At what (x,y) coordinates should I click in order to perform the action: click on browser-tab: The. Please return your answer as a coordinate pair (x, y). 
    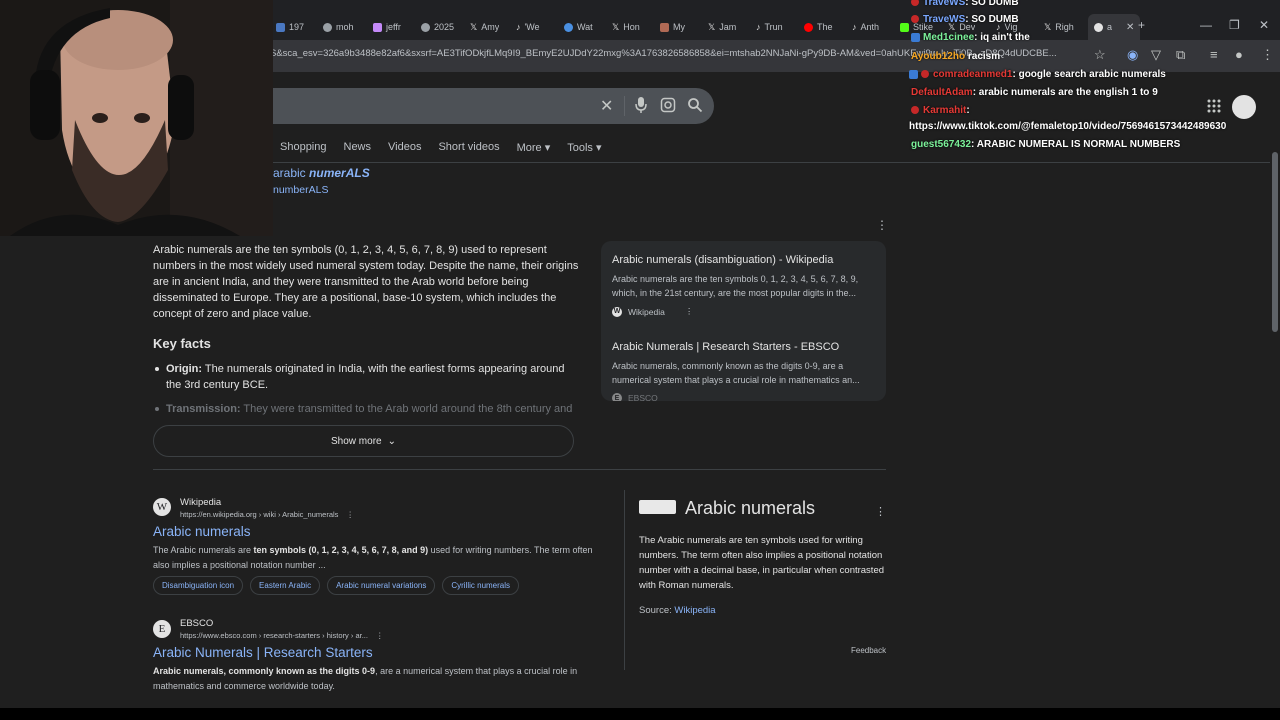
    Looking at the image, I should click on (818, 27).